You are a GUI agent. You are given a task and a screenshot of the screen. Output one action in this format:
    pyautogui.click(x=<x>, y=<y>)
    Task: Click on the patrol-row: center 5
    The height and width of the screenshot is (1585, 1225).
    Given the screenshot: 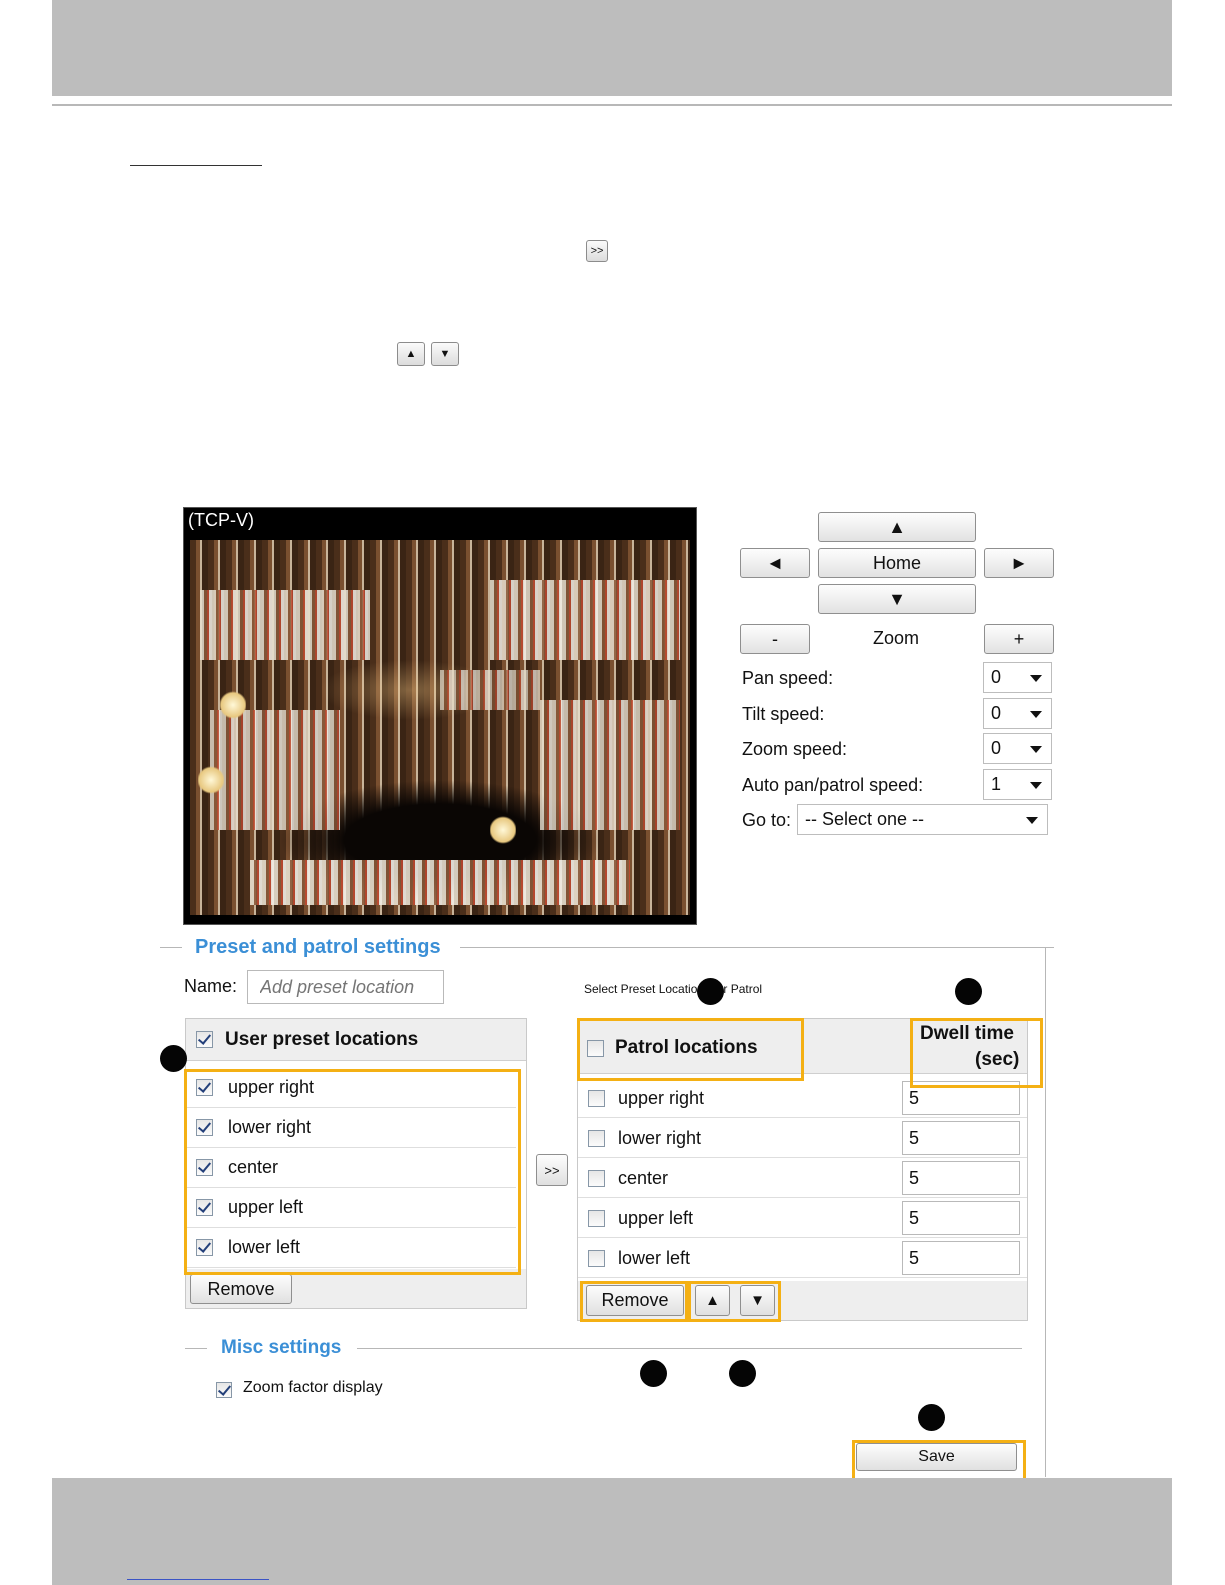 What is the action you would take?
    pyautogui.click(x=802, y=1178)
    